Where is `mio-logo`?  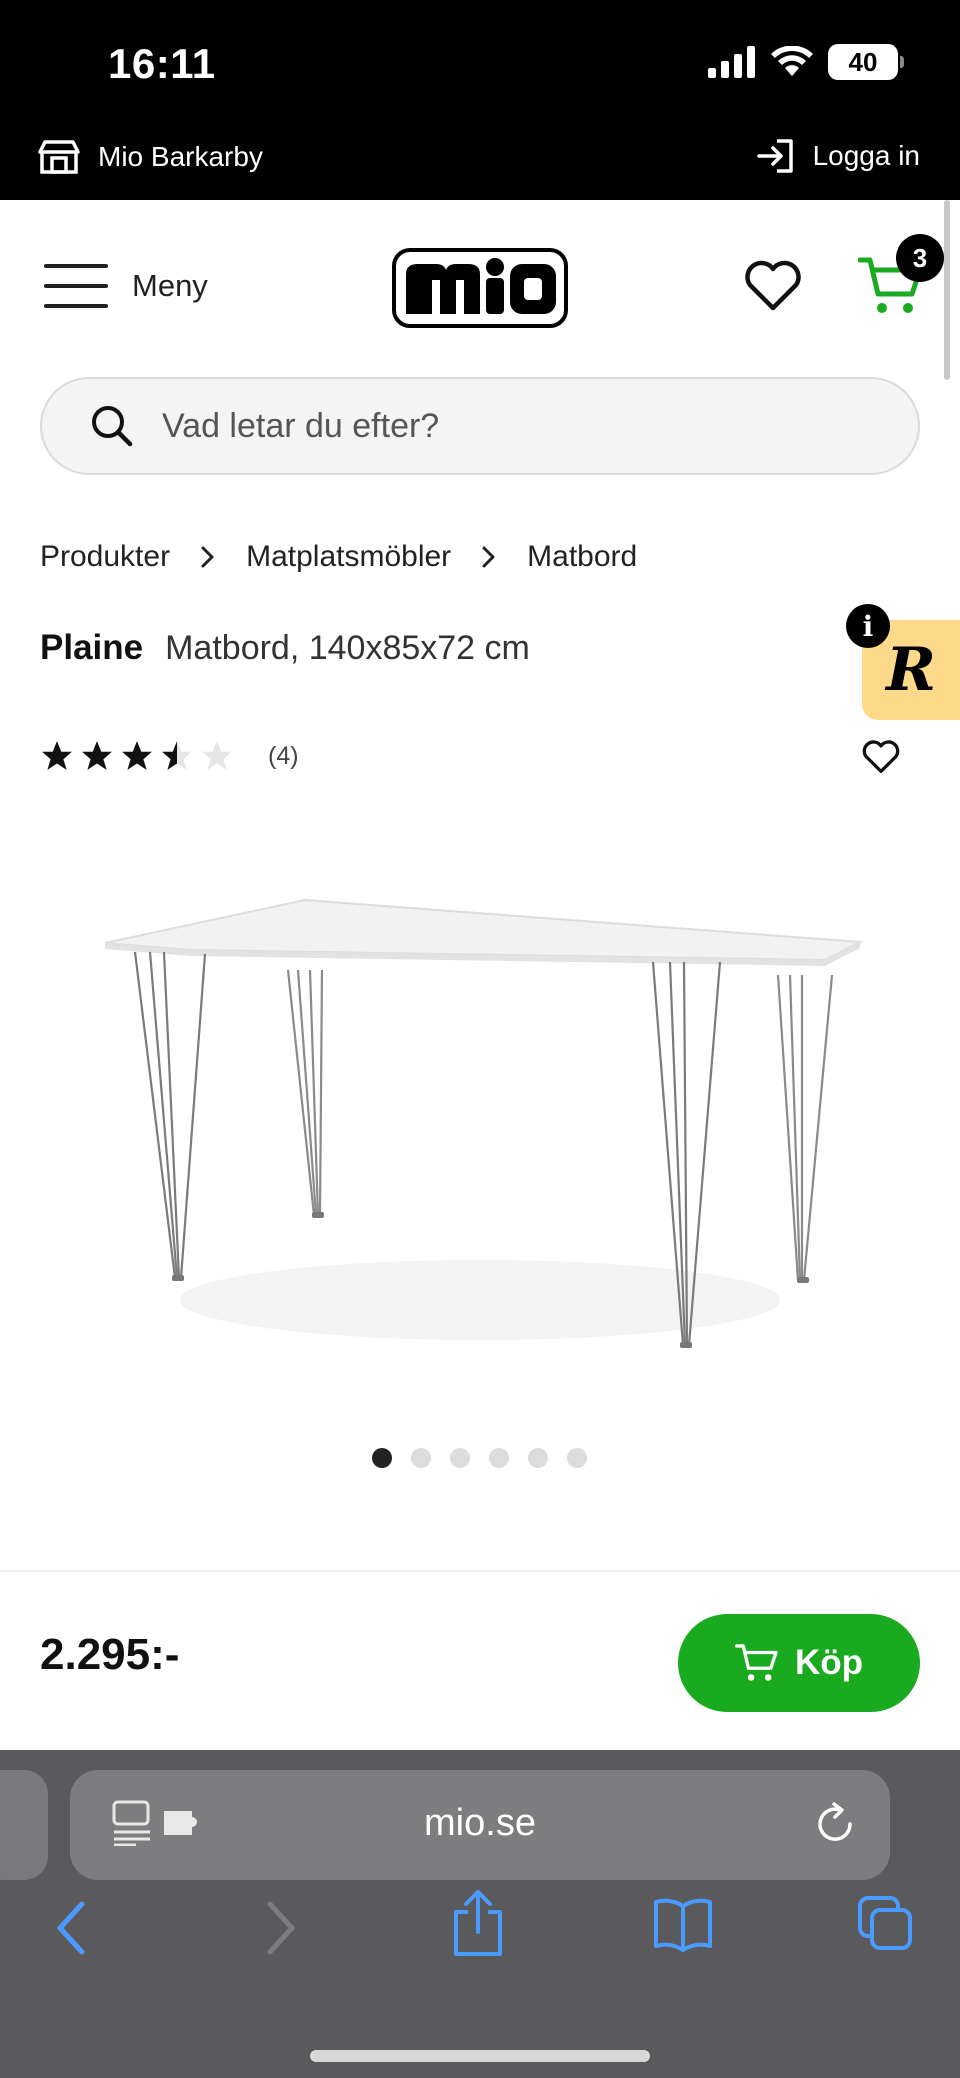
mio-logo is located at coordinates (480, 290).